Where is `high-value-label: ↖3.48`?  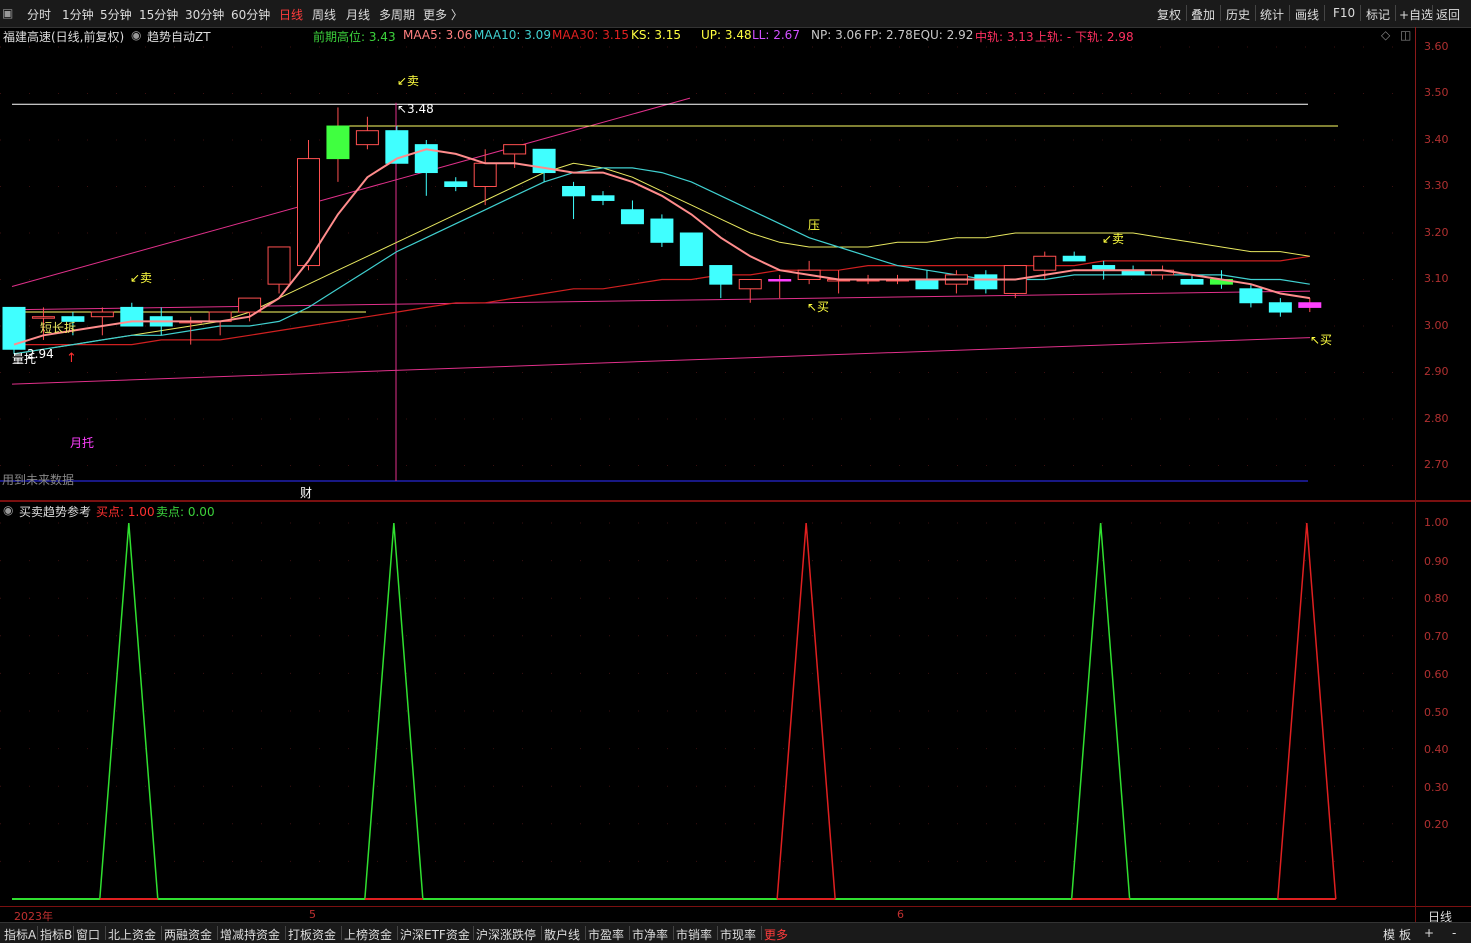 high-value-label: ↖3.48 is located at coordinates (415, 109).